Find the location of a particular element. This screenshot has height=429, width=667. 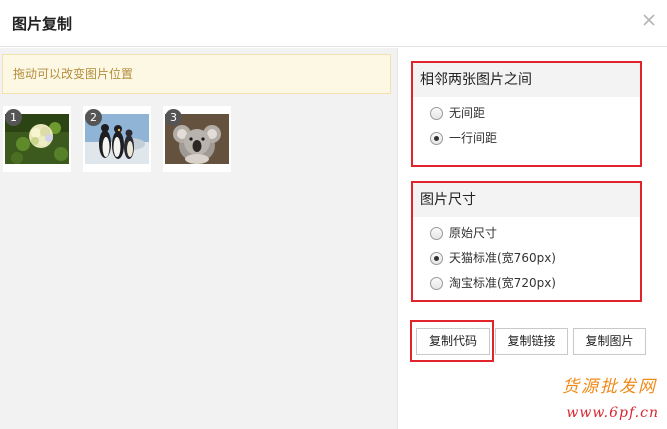

dialog-title: 图片复制 is located at coordinates (42, 24).